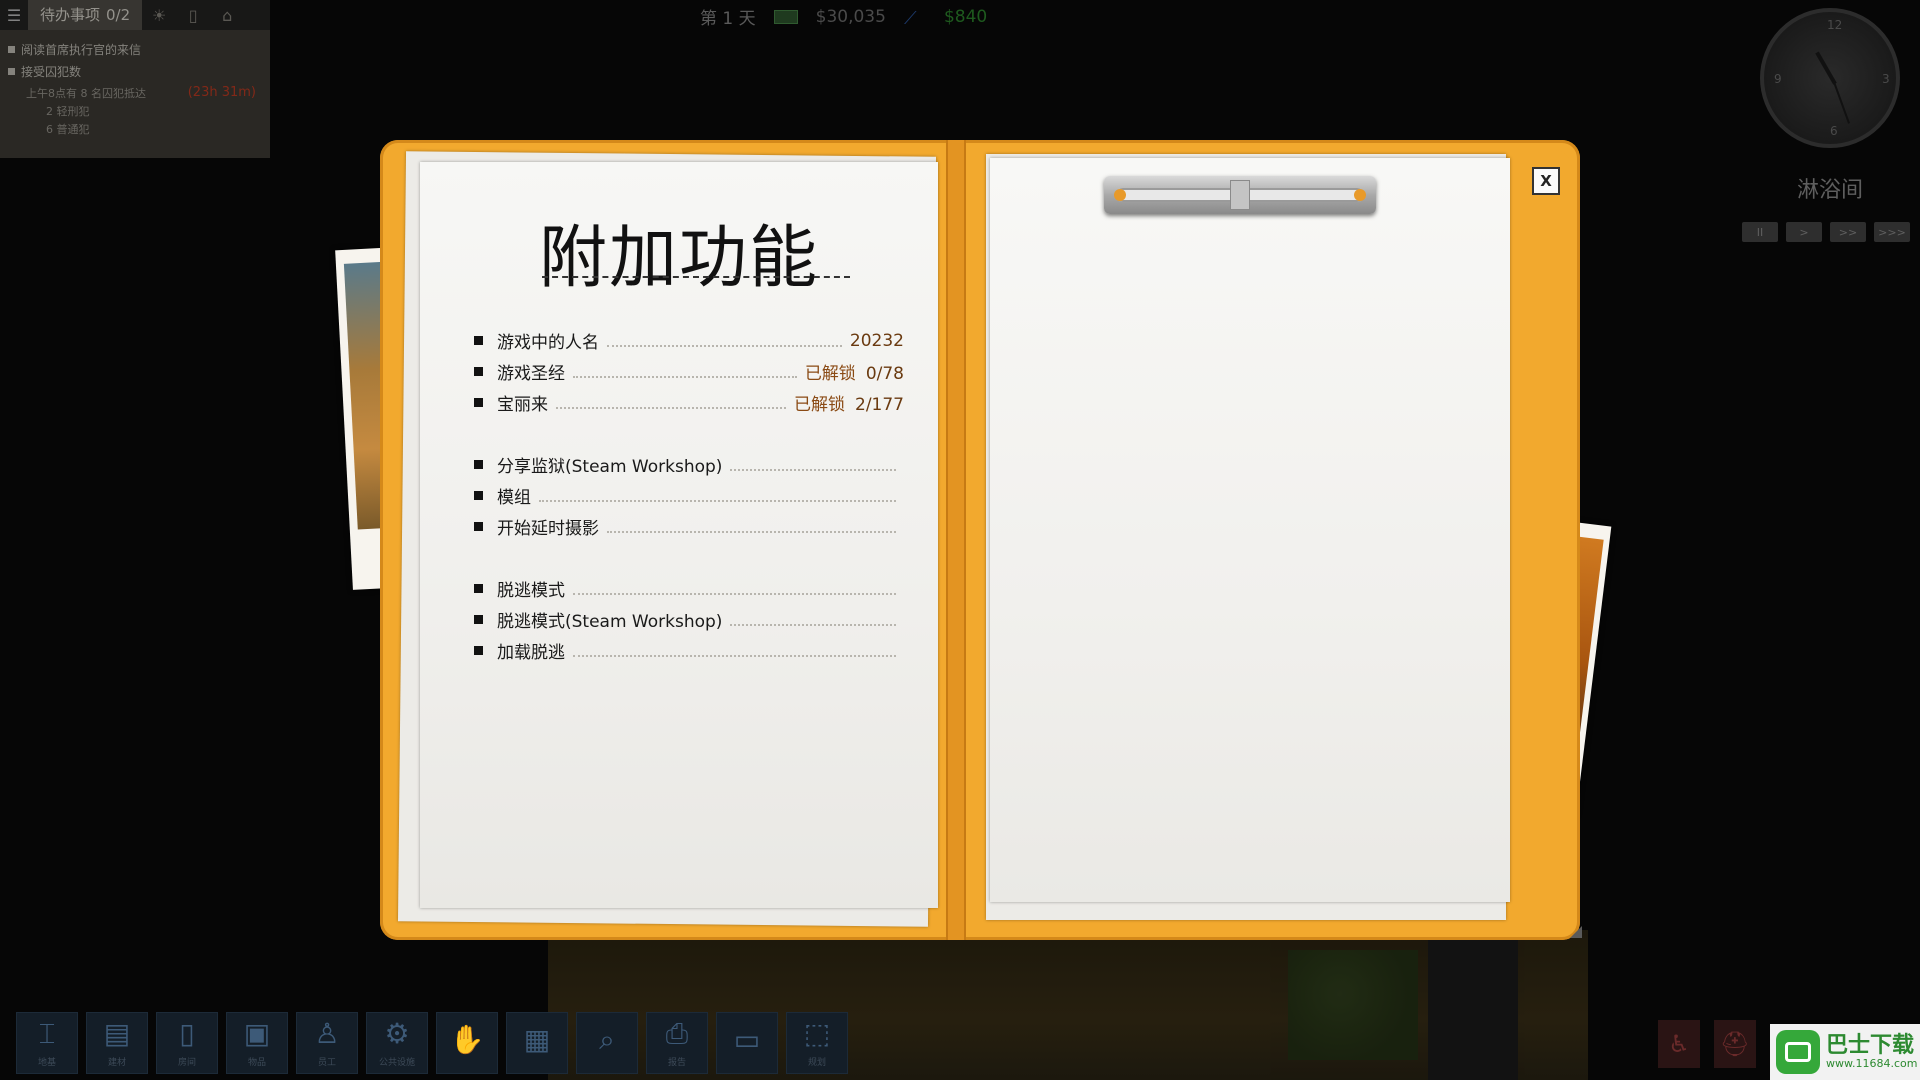  What do you see at coordinates (1546, 181) in the screenshot?
I see `close-button: X` at bounding box center [1546, 181].